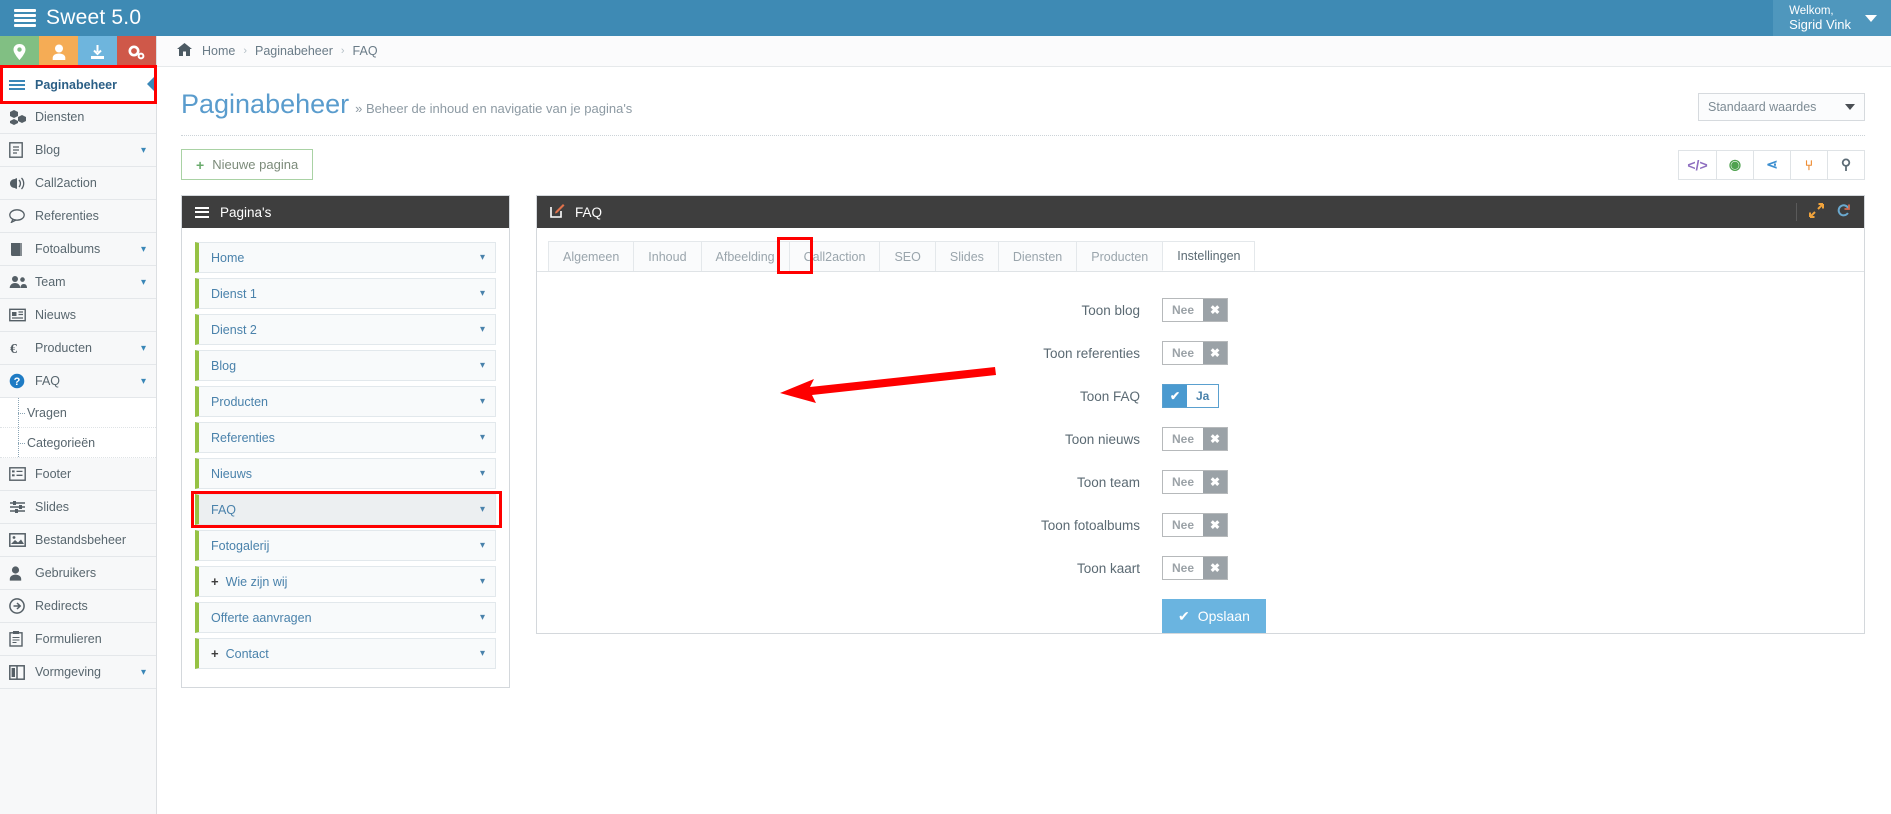 This screenshot has height=814, width=1891. Describe the element at coordinates (1697, 165) in the screenshot. I see `code-icon: </>` at that location.